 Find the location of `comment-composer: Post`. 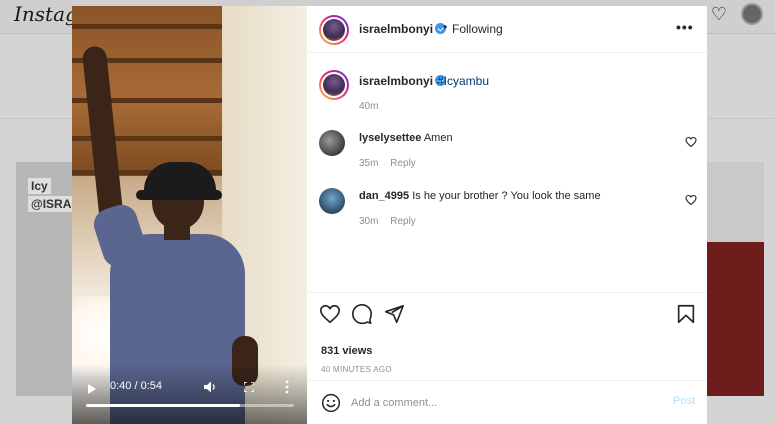

comment-composer: Post is located at coordinates (507, 402).